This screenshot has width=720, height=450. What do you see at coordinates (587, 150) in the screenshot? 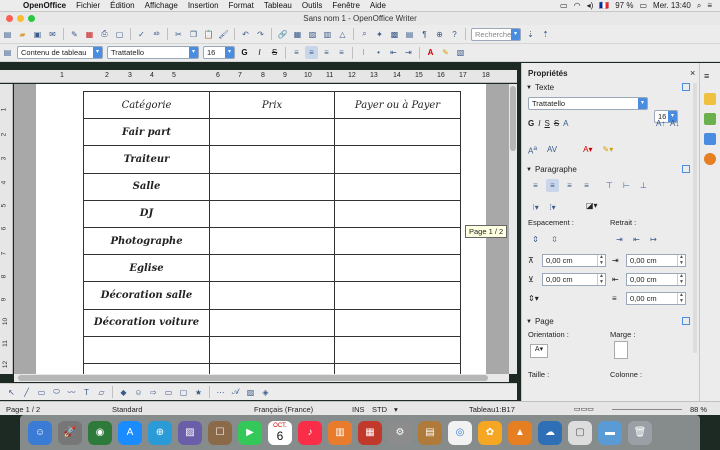
I see `font-color-icon: A▾` at bounding box center [587, 150].